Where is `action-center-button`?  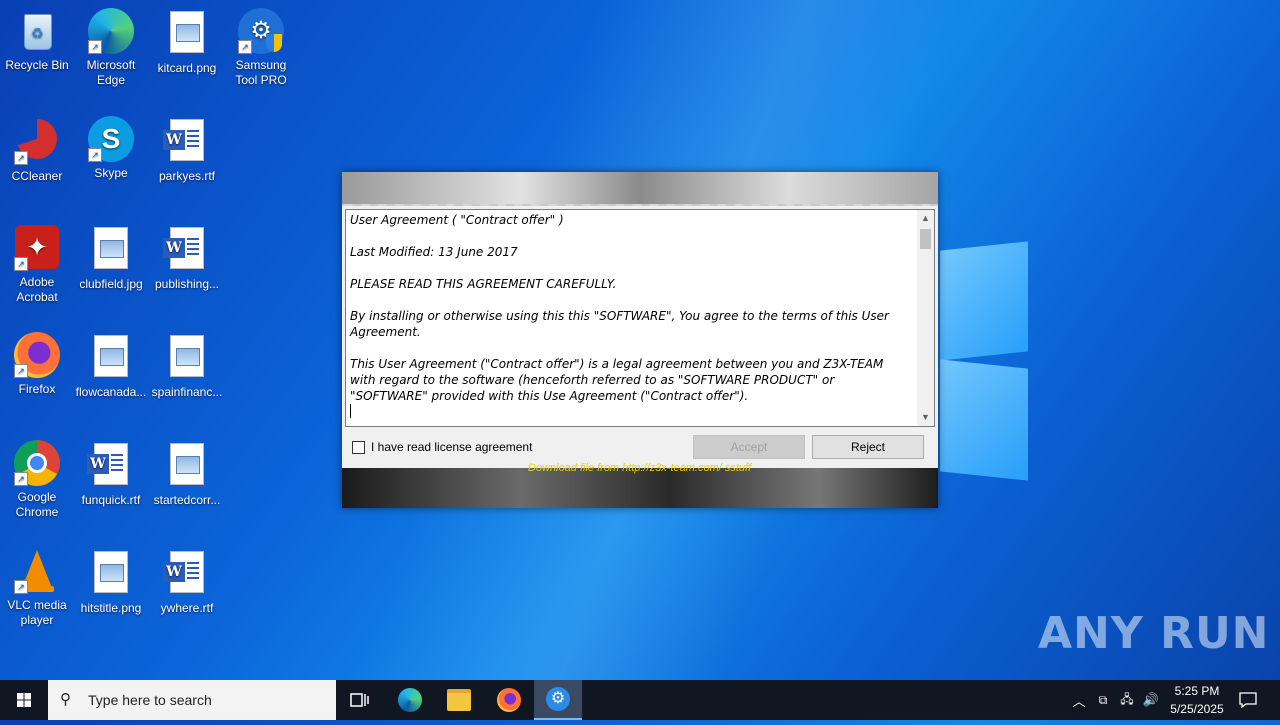 action-center-button is located at coordinates (1248, 700).